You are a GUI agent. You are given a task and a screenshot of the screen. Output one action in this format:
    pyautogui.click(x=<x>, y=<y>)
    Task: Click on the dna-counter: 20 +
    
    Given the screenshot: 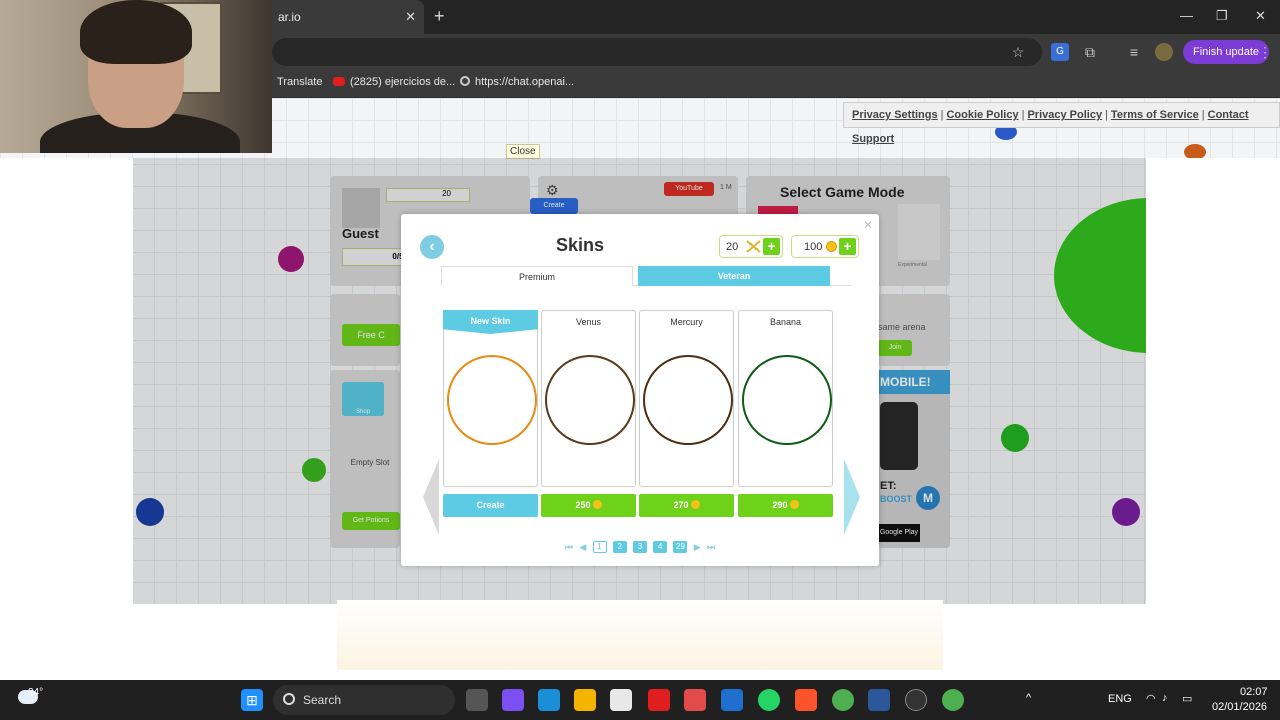 What is the action you would take?
    pyautogui.click(x=751, y=246)
    